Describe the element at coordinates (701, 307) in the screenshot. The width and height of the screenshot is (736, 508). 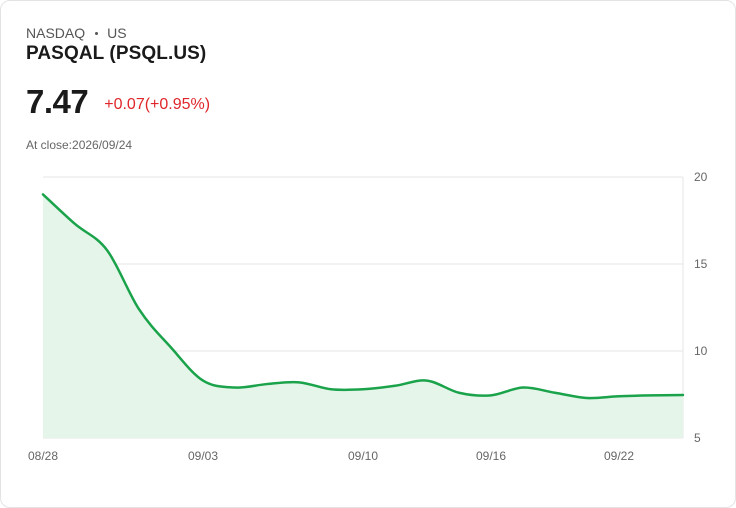
I see `y-axis-ticks: 20 15 10 5` at that location.